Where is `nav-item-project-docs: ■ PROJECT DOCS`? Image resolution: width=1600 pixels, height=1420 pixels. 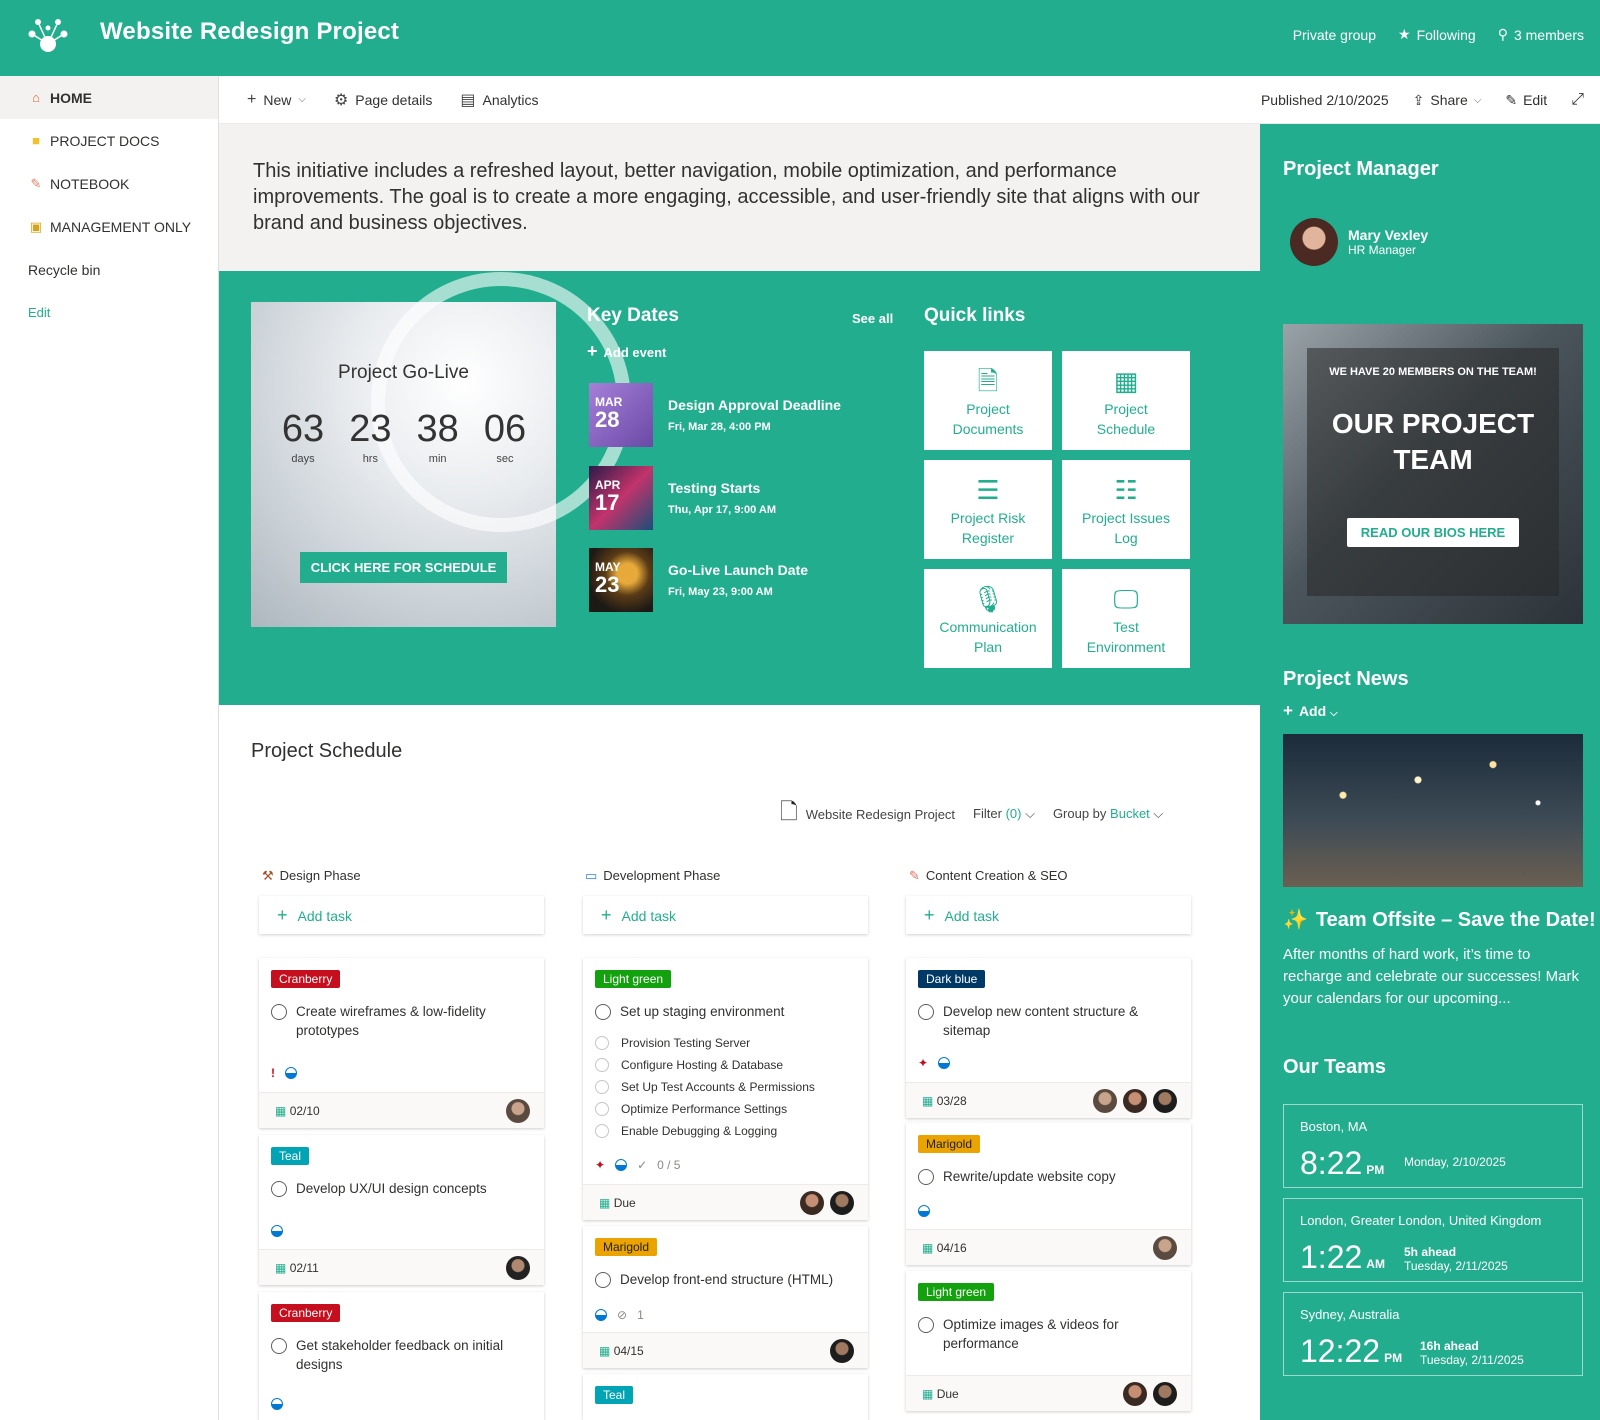
nav-item-project-docs: ■ PROJECT DOCS is located at coordinates (109, 140).